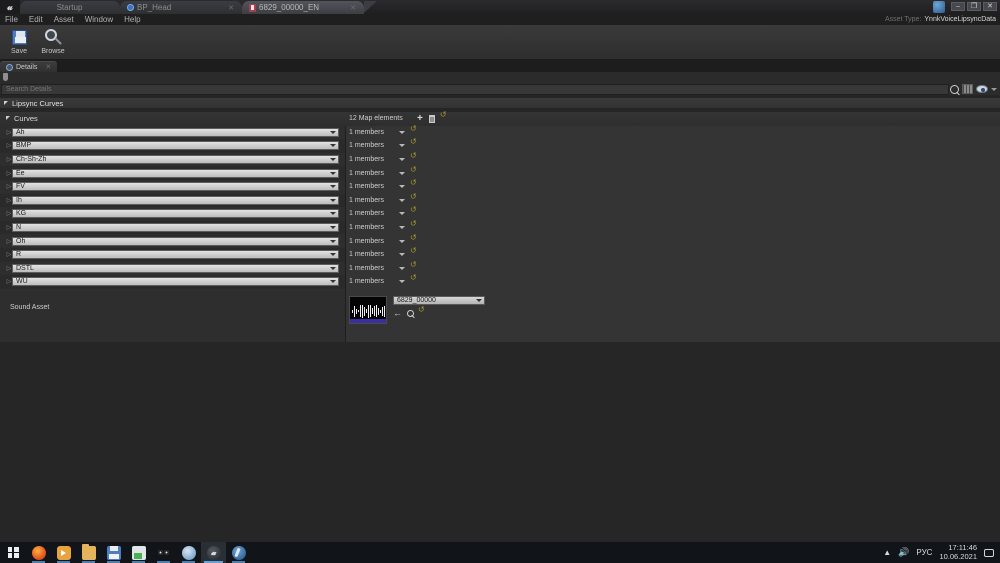  What do you see at coordinates (500, 103) in the screenshot?
I see `category-lipsync-curves: Lipsync Curves` at bounding box center [500, 103].